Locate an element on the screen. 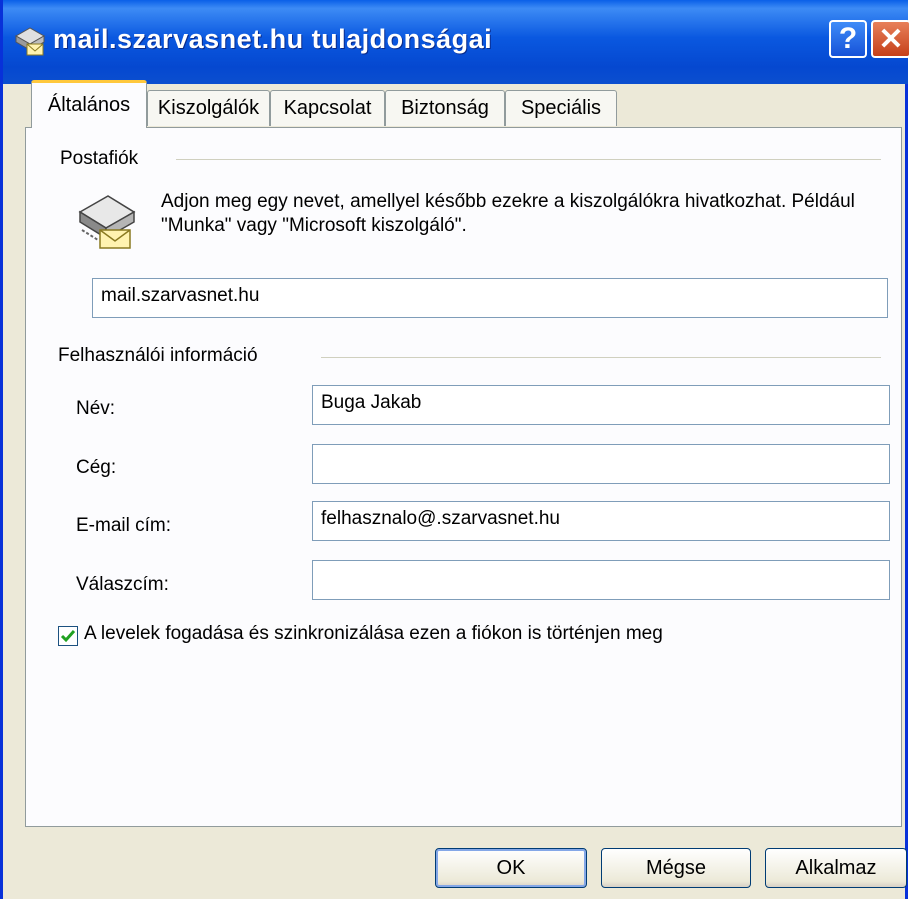  mail-account-icon is located at coordinates (30, 41).